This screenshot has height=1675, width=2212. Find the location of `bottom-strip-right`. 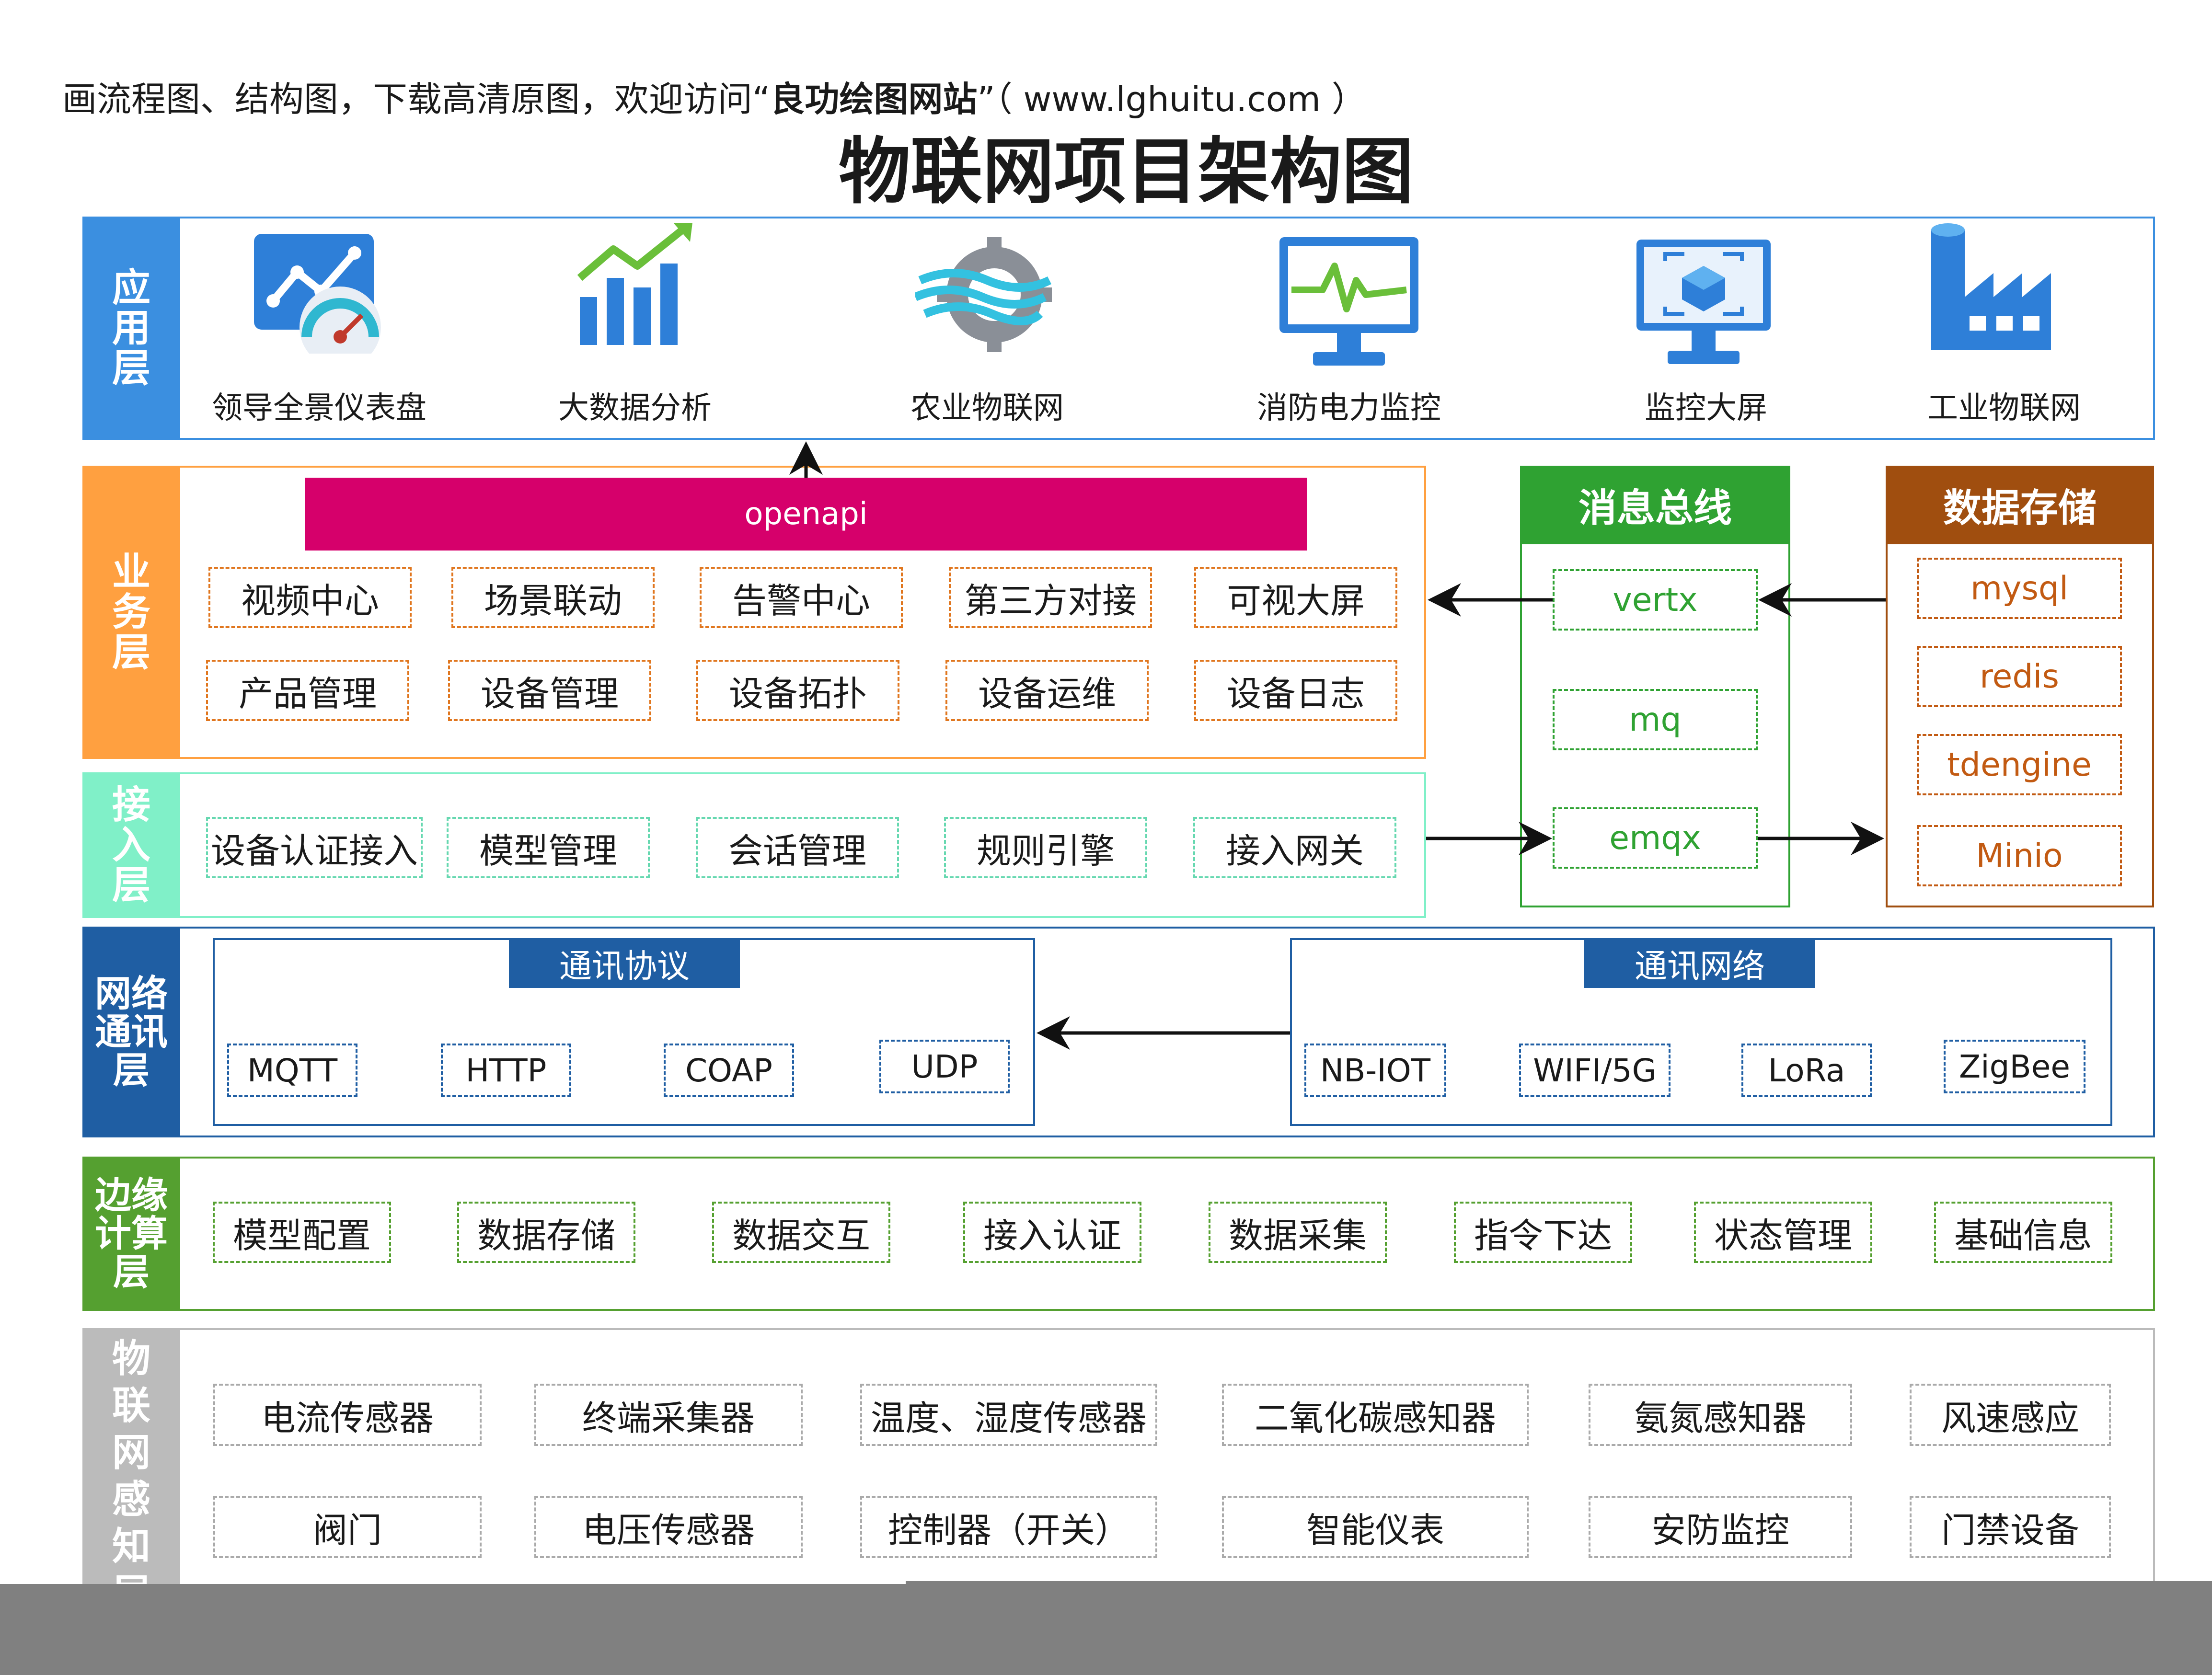

bottom-strip-right is located at coordinates (1559, 1628).